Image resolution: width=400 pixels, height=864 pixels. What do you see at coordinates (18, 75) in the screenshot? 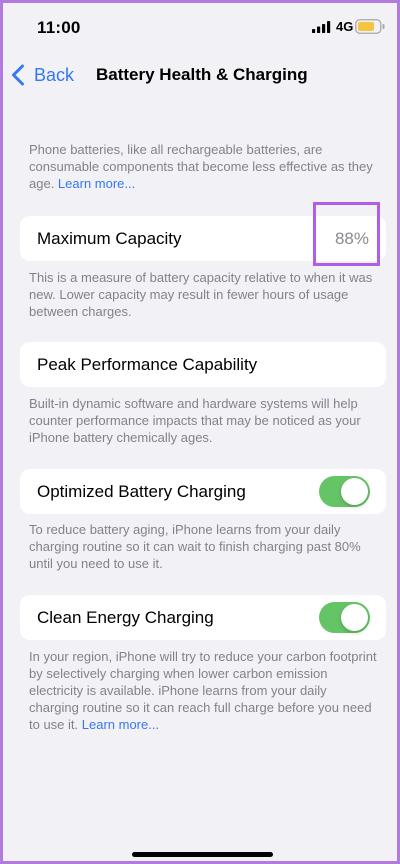
I see `chevron-left-icon` at bounding box center [18, 75].